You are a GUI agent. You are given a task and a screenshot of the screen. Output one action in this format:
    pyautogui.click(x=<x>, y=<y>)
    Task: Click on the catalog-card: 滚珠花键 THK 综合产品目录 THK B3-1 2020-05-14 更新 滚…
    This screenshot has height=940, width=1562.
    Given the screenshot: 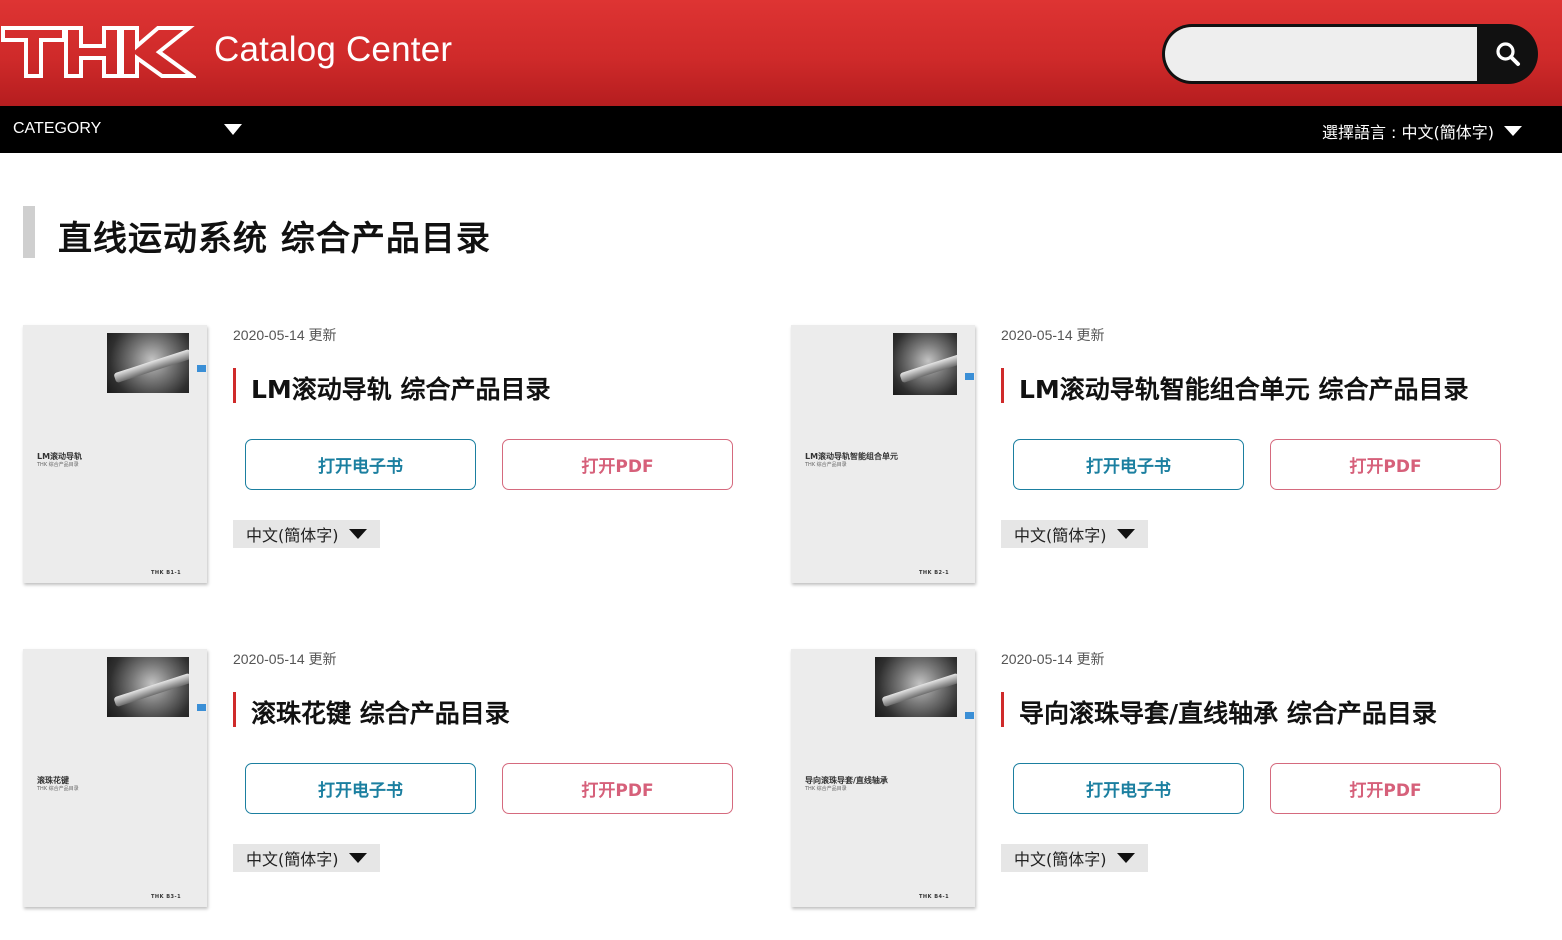 What is the action you would take?
    pyautogui.click(x=393, y=779)
    